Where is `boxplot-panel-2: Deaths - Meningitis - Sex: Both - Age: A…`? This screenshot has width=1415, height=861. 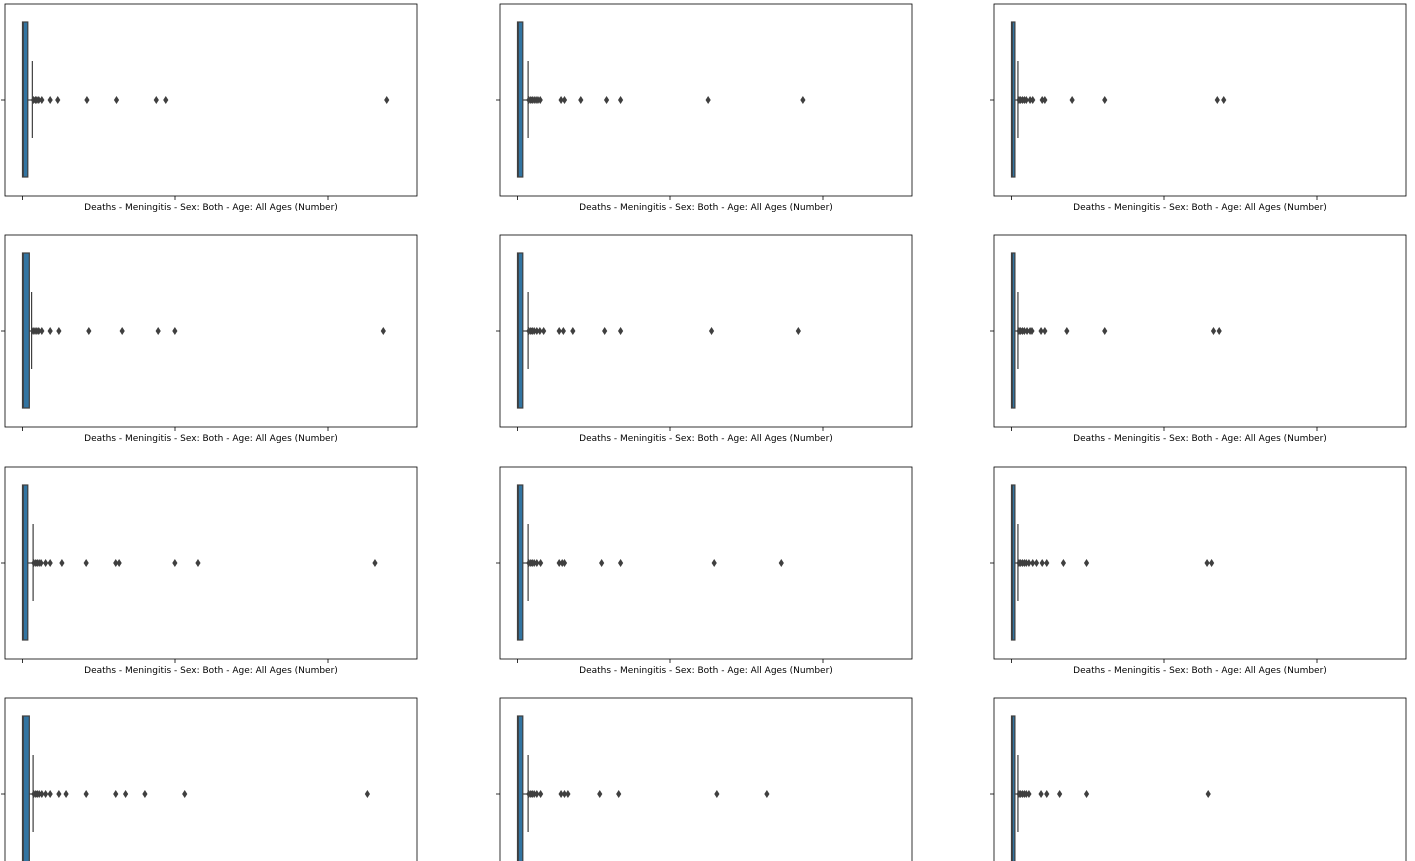
boxplot-panel-2: Deaths - Meningitis - Sex: Both - Age: A… is located at coordinates (704, 108).